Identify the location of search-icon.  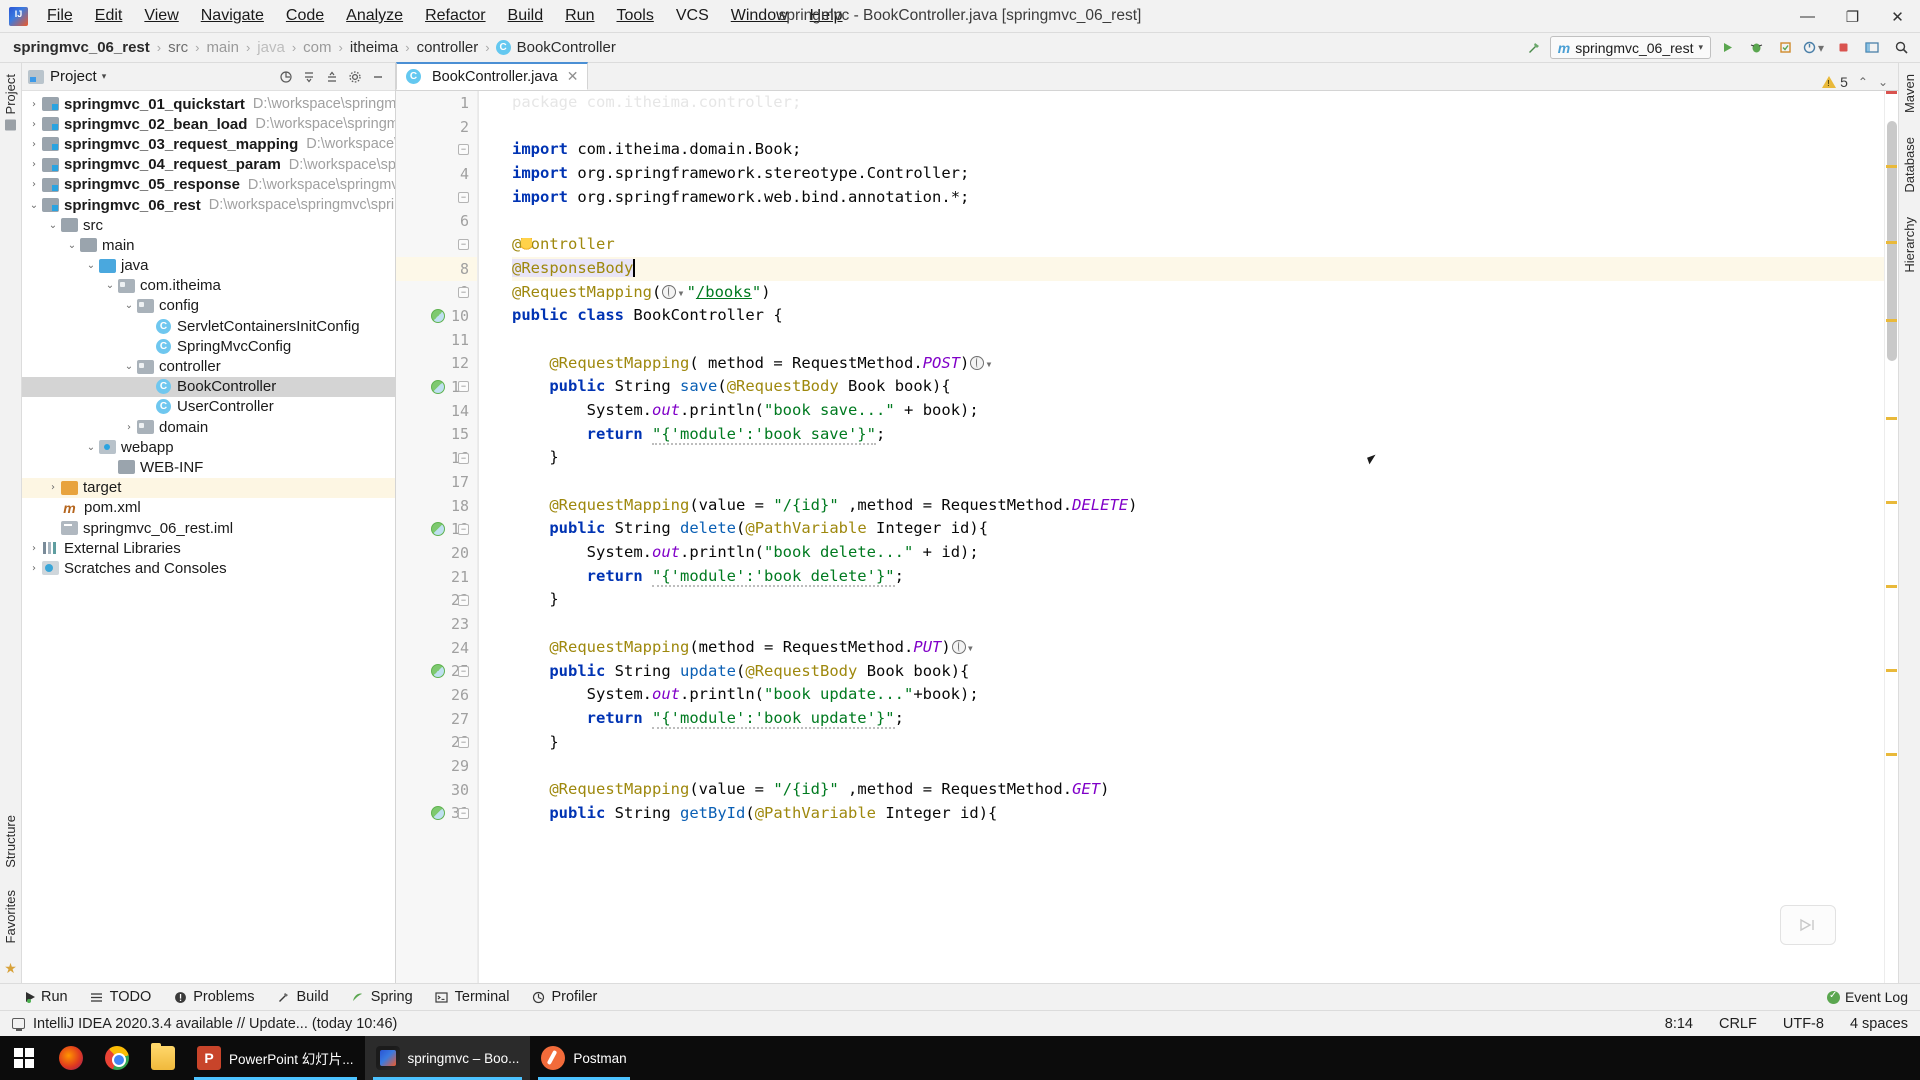
(1901, 47).